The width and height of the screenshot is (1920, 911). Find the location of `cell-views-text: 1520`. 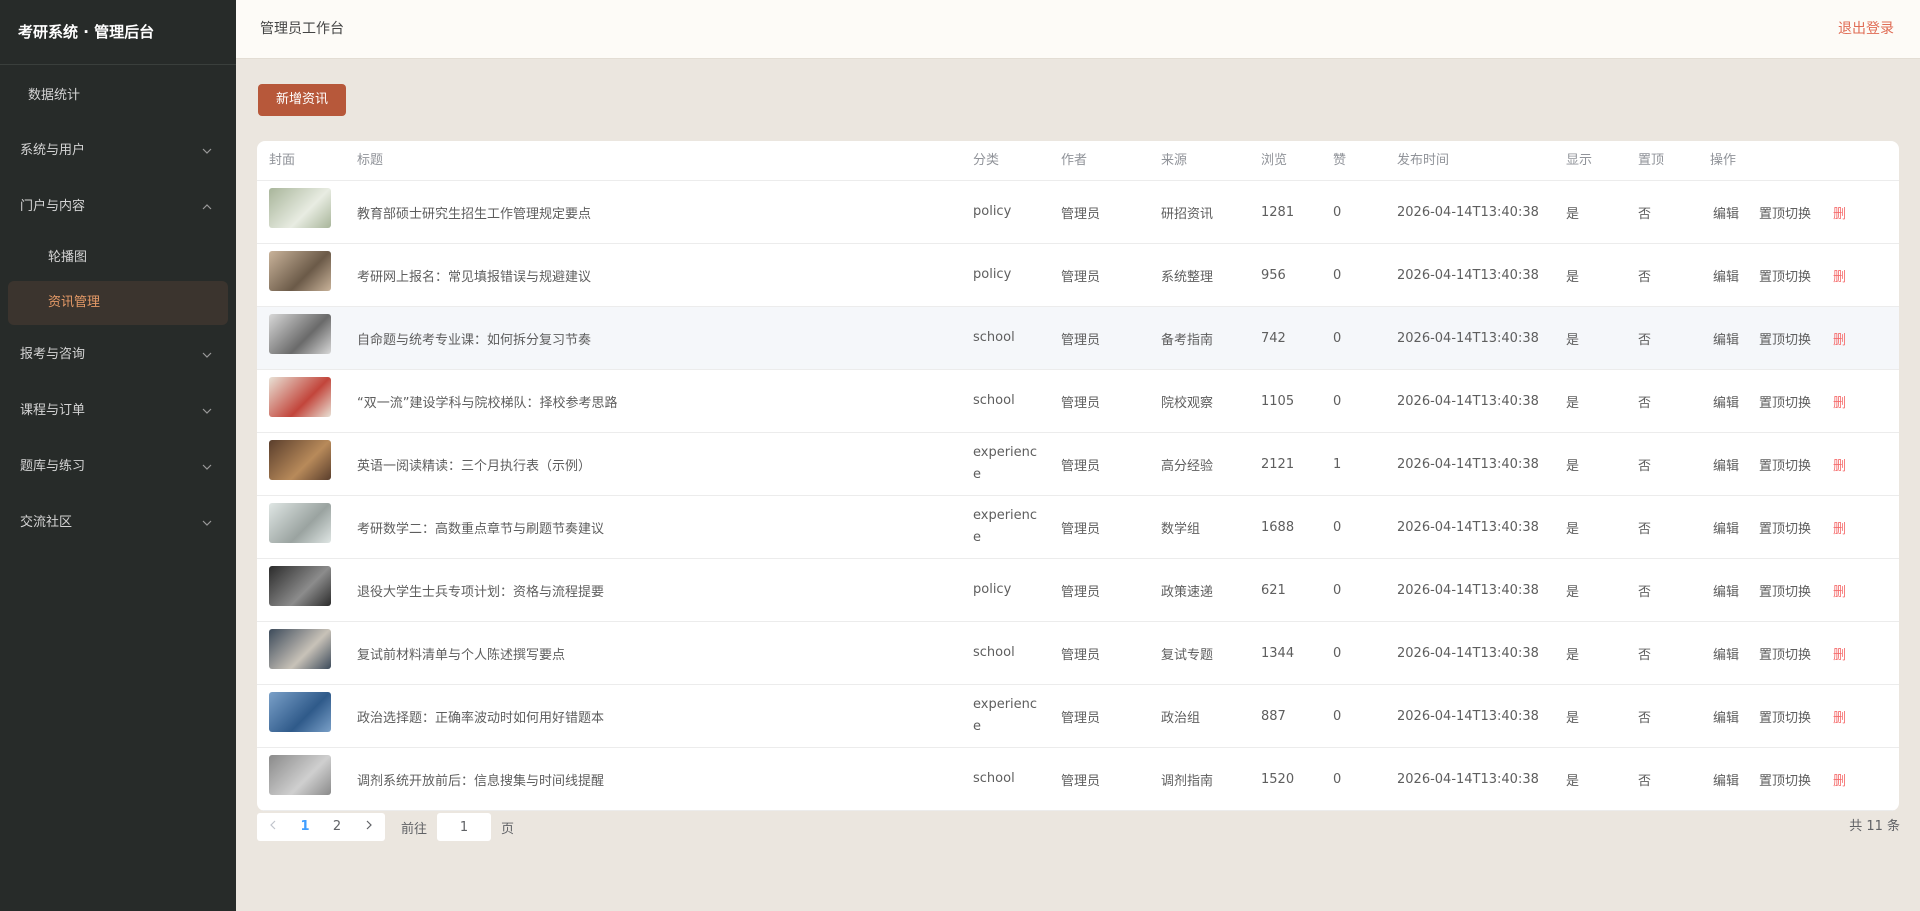

cell-views-text: 1520 is located at coordinates (1278, 779).